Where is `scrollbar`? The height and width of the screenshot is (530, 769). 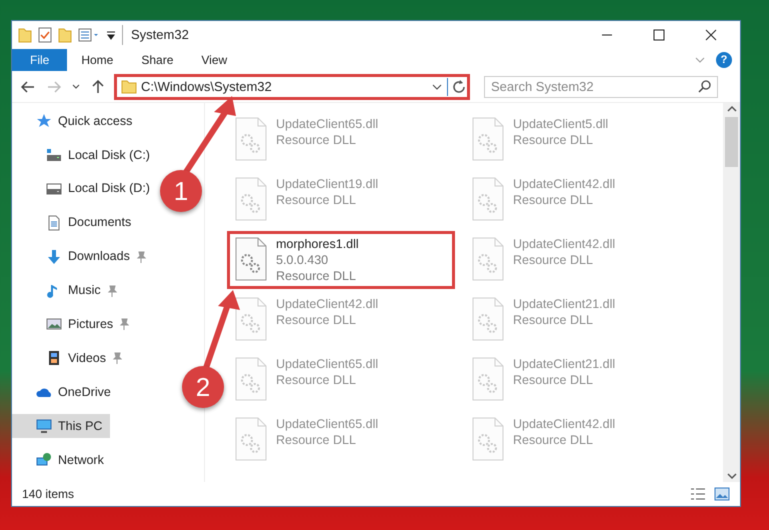
scrollbar is located at coordinates (731, 292).